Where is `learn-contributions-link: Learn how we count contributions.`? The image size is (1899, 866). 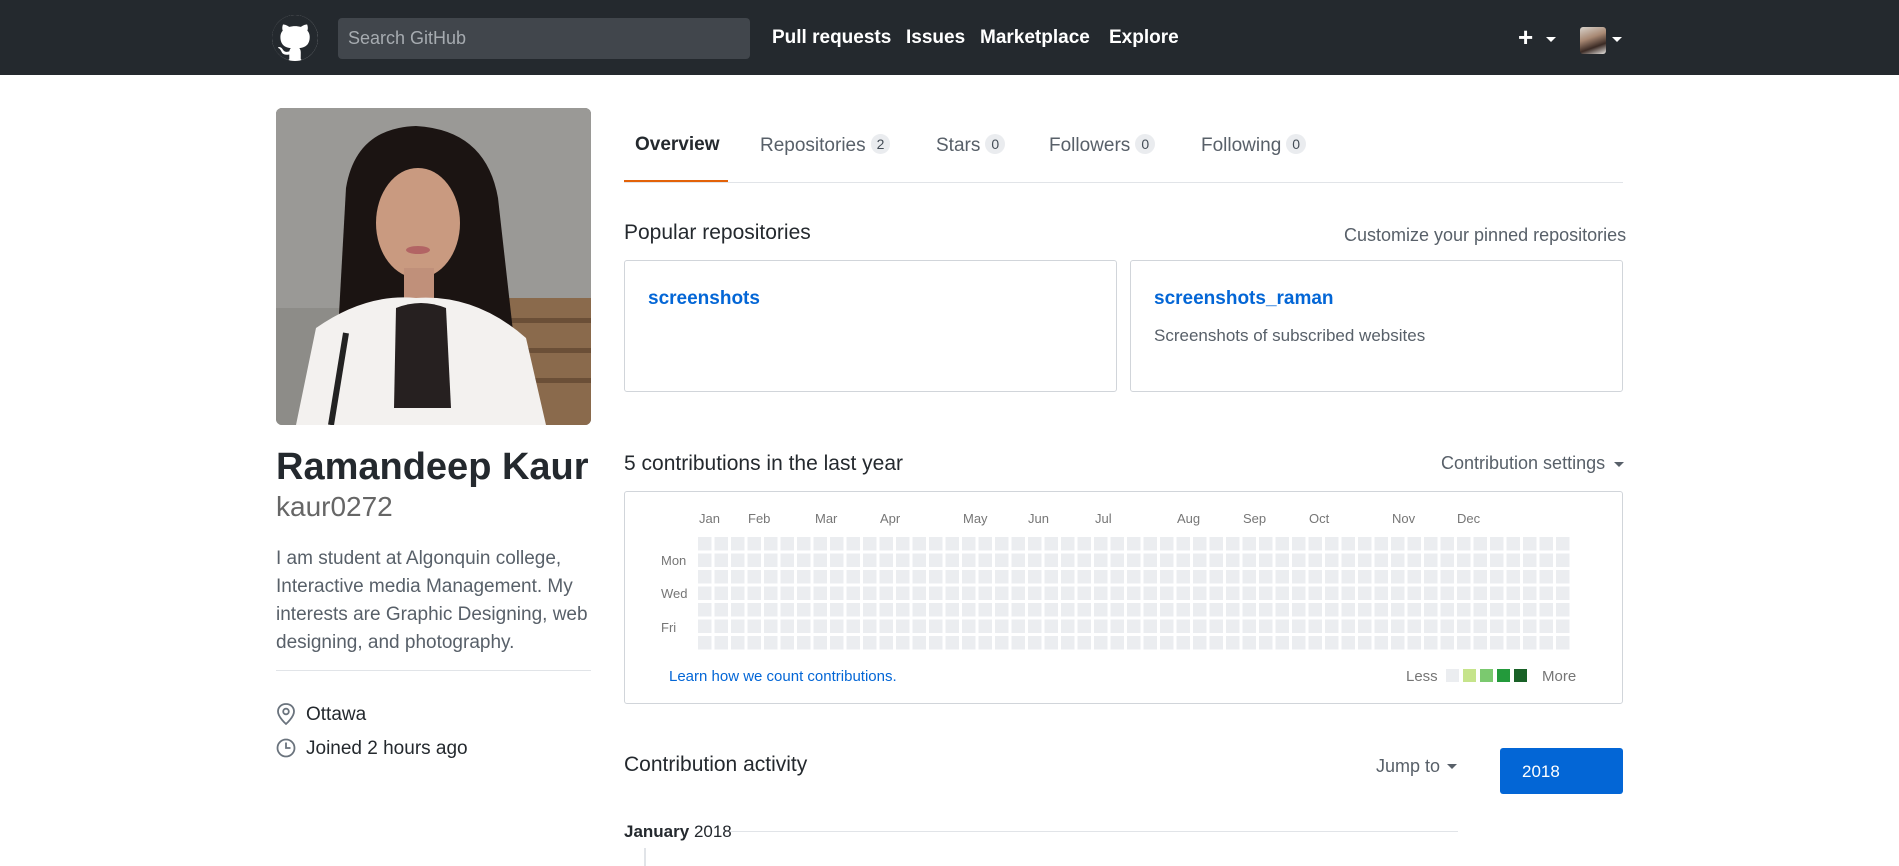
learn-contributions-link: Learn how we count contributions. is located at coordinates (783, 676).